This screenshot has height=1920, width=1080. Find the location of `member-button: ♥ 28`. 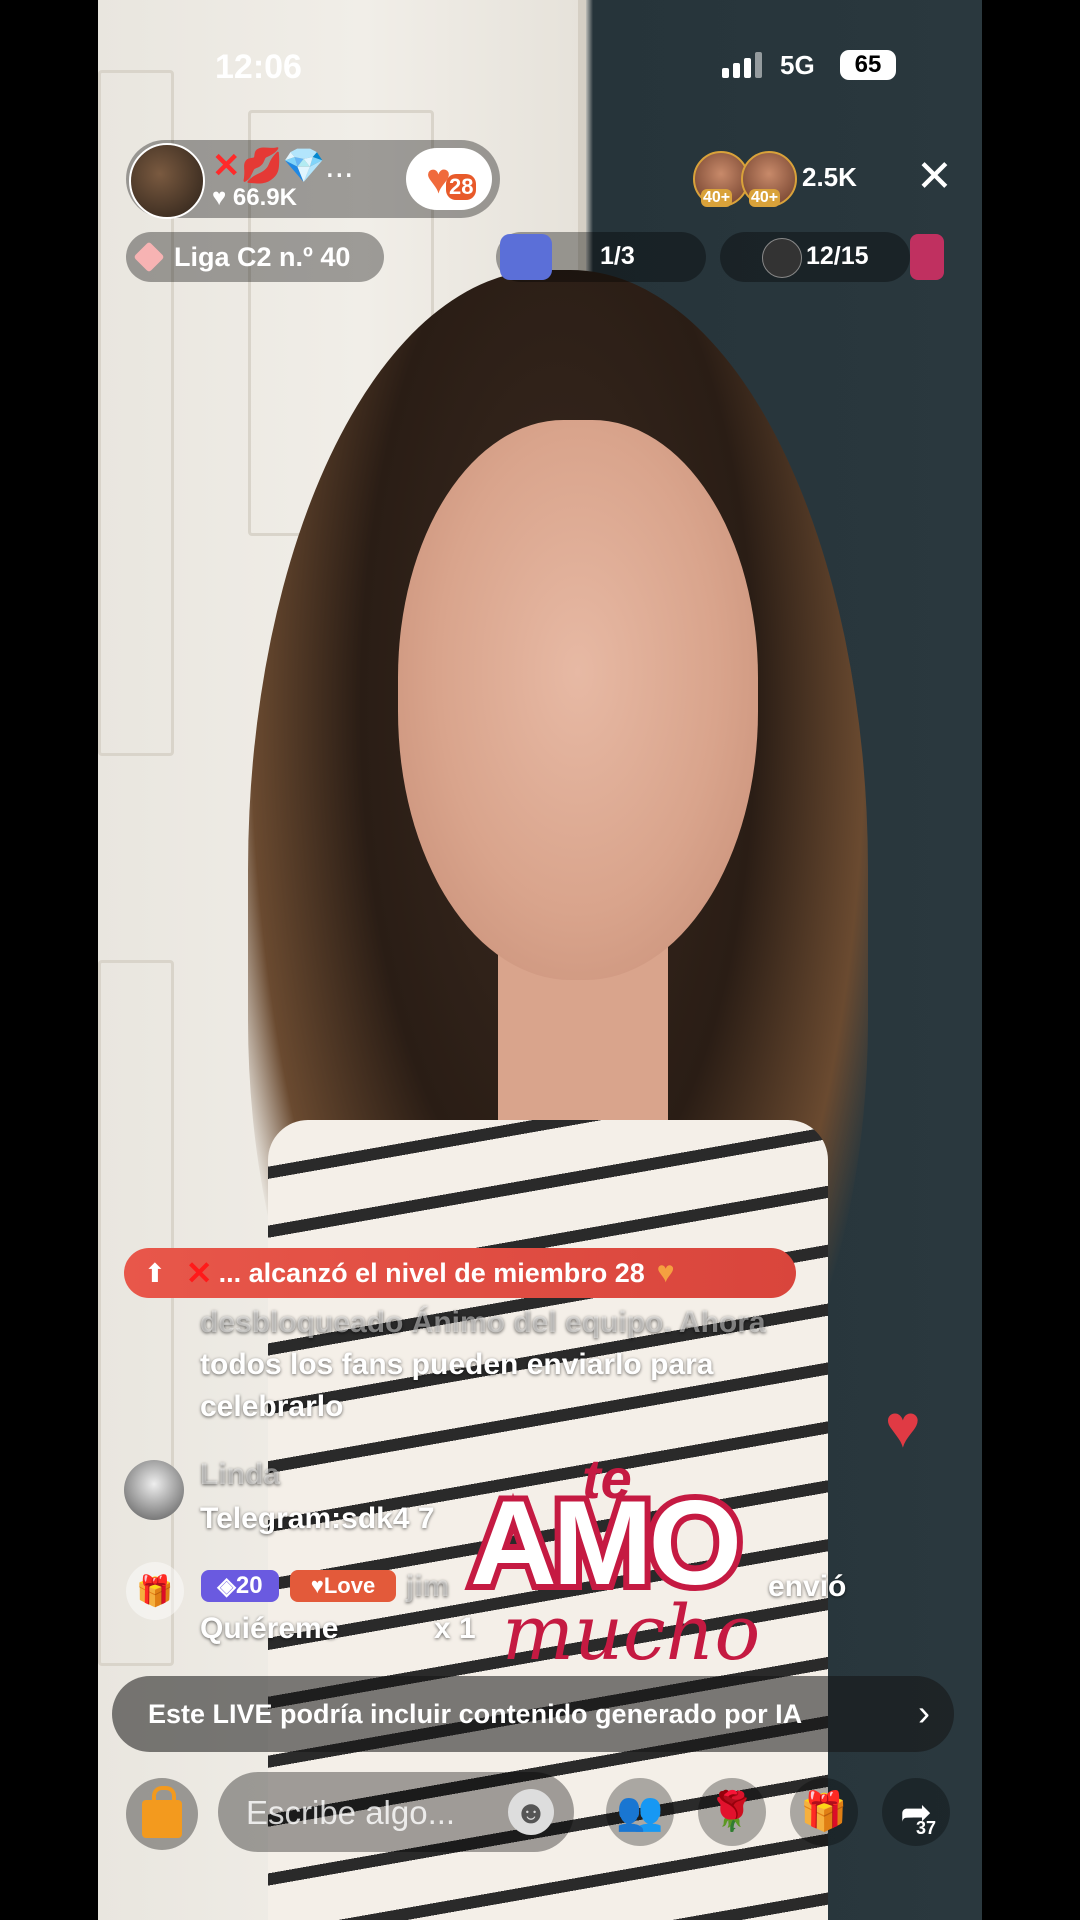

member-button: ♥ 28 is located at coordinates (449, 179).